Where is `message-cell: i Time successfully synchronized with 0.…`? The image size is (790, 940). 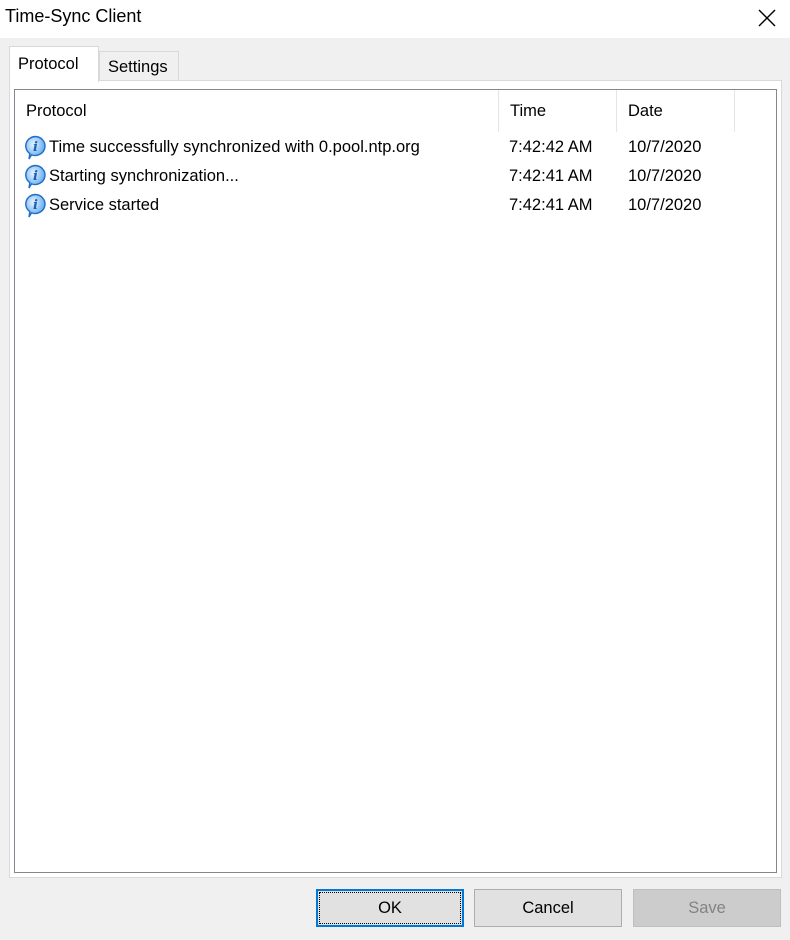 message-cell: i Time successfully synchronized with 0.… is located at coordinates (221, 147).